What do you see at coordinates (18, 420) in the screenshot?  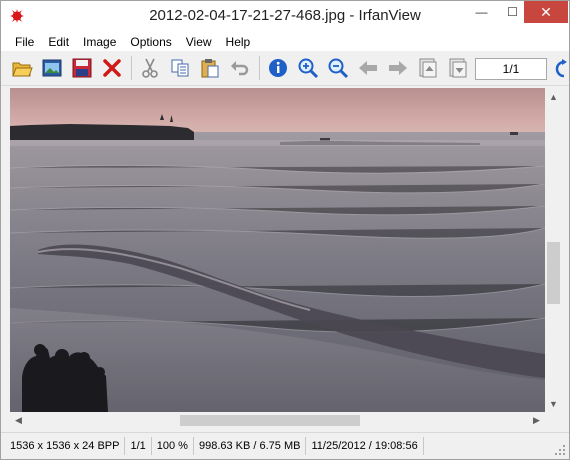 I see `scroll-left-icon: ◀` at bounding box center [18, 420].